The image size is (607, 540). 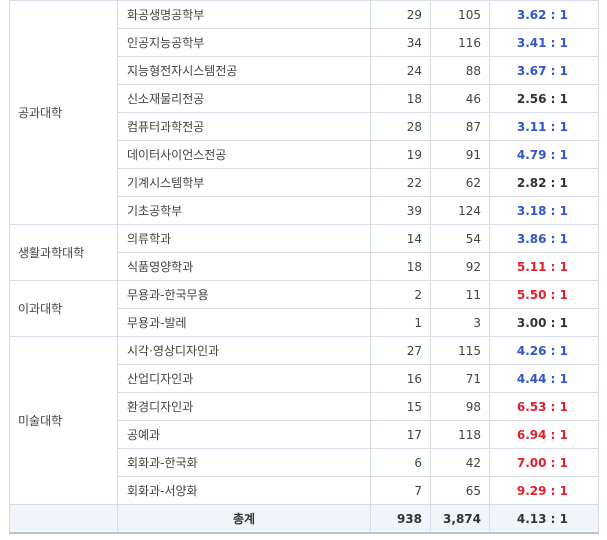 I want to click on department-name-cell: 화공생명공학부, so click(x=244, y=14).